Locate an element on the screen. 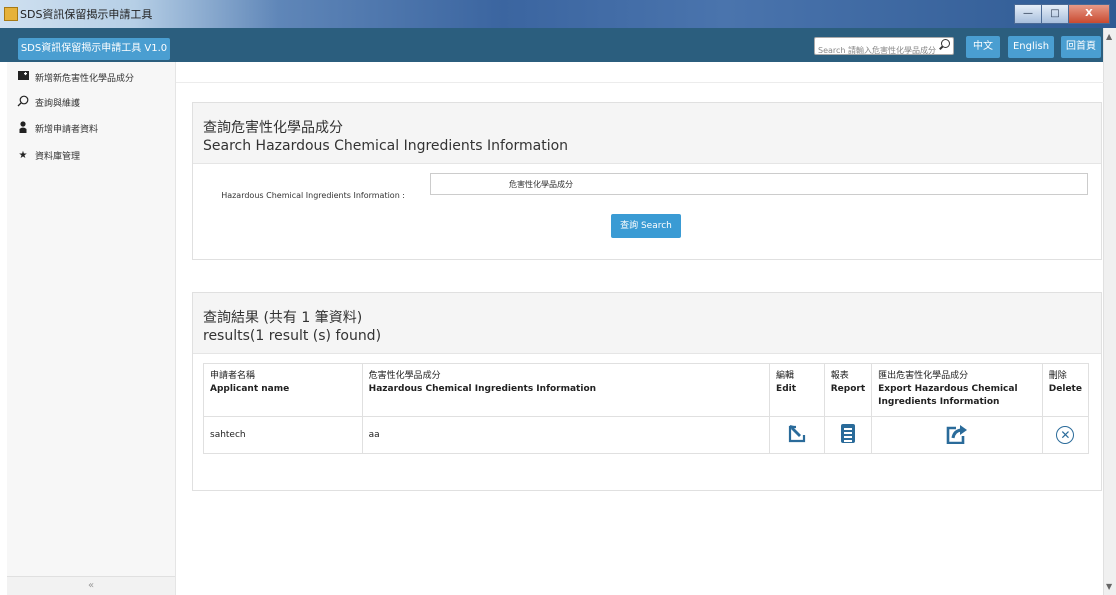  table-row: sahtech aa ✕ is located at coordinates (646, 435).